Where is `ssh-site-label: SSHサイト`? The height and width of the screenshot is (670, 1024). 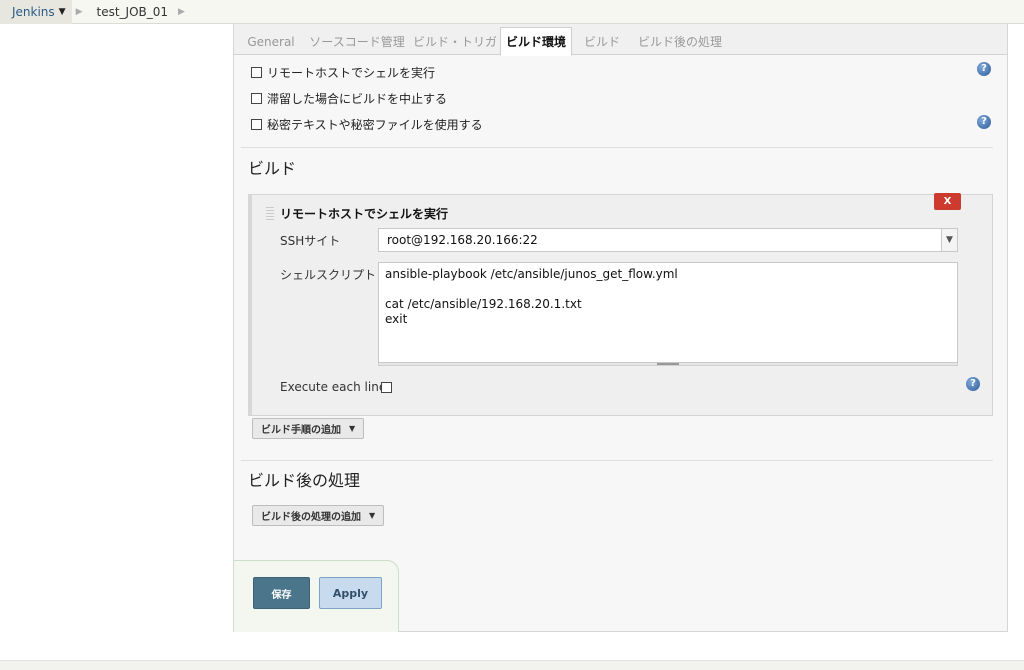 ssh-site-label: SSHサイト is located at coordinates (310, 241).